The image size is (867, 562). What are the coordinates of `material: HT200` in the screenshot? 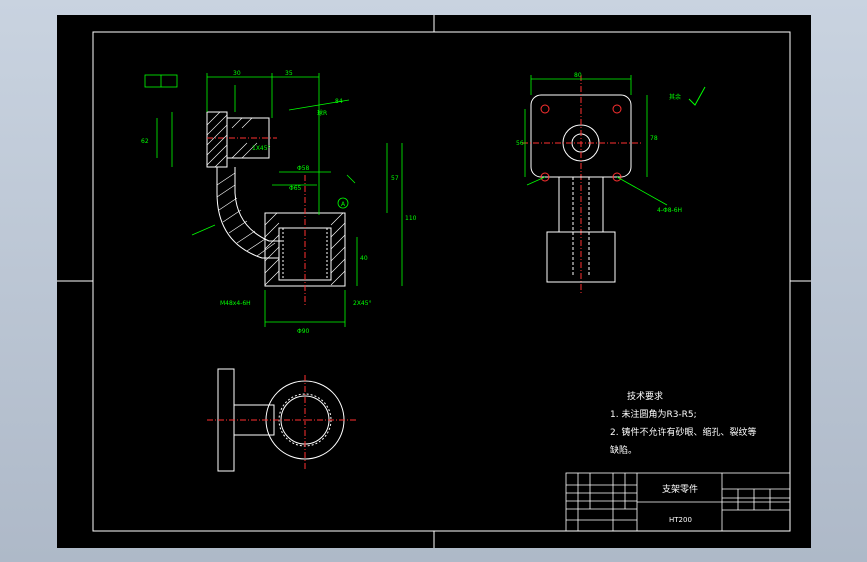 It's located at (680, 520).